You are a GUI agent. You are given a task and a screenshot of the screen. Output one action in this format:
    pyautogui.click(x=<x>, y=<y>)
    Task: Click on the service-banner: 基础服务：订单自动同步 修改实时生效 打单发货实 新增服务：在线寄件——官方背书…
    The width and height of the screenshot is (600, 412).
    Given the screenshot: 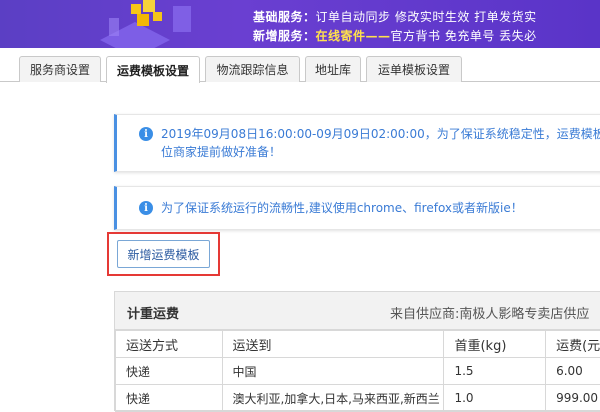 What is the action you would take?
    pyautogui.click(x=300, y=24)
    